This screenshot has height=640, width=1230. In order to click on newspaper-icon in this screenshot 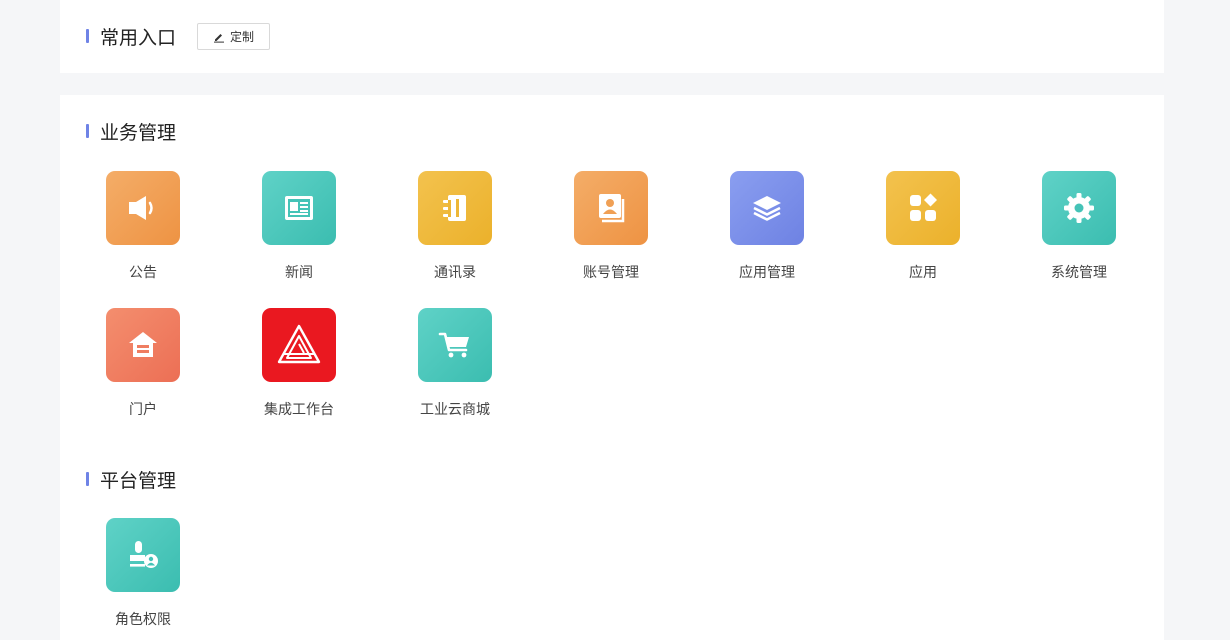, I will do `click(299, 208)`.